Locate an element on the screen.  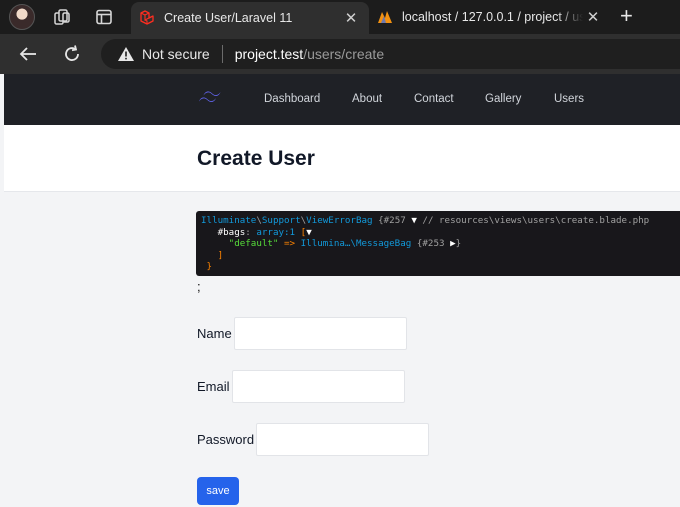
name-row: Name is located at coordinates (302, 333).